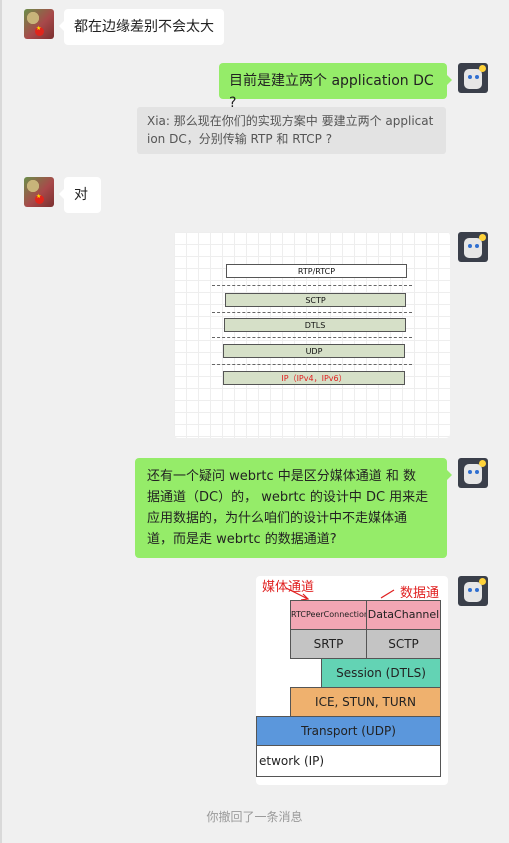 This screenshot has width=509, height=843. I want to click on outgoing-message-bubble: 目前是建立两个 application DC ?, so click(335, 87).